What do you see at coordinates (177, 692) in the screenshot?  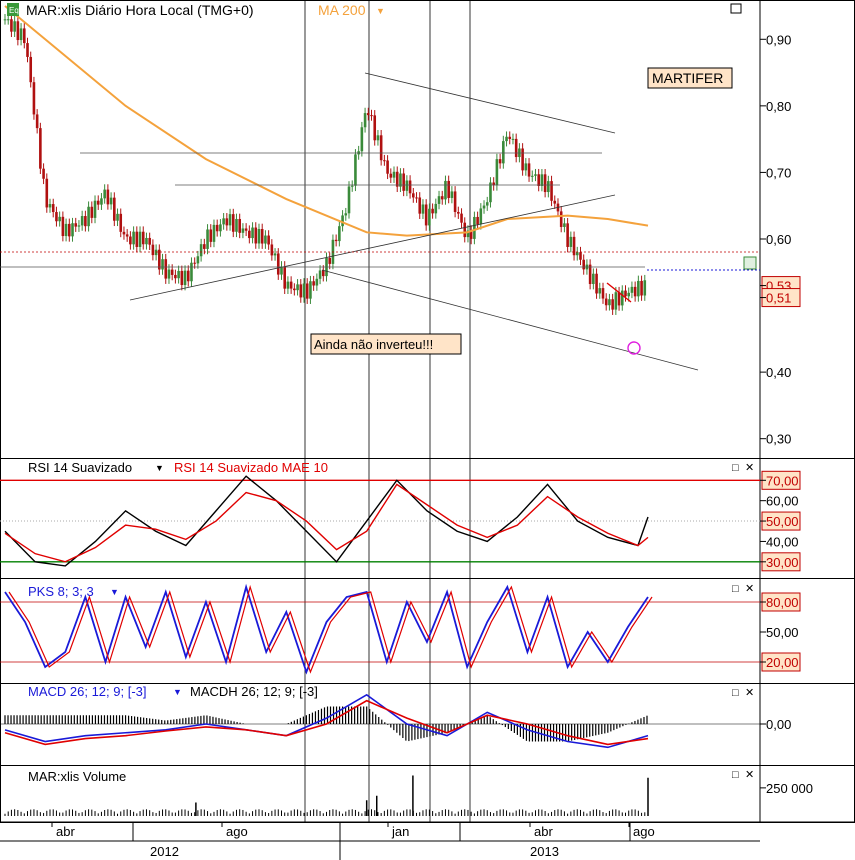 I see `macd-dropdown-icon: ▼` at bounding box center [177, 692].